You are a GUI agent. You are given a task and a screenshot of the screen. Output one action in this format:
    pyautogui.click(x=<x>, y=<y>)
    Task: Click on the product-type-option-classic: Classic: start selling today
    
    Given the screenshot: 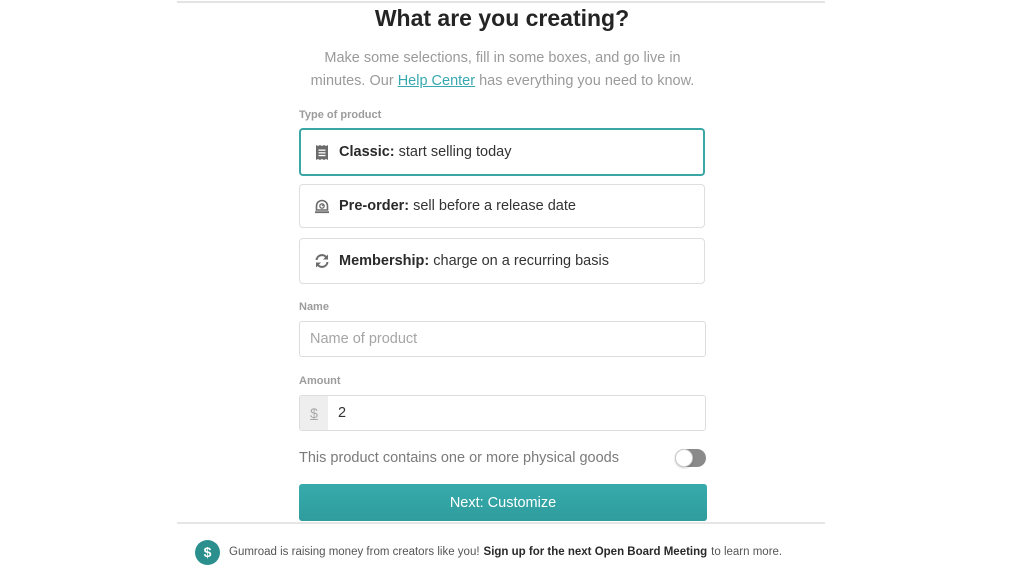 What is the action you would take?
    pyautogui.click(x=502, y=152)
    